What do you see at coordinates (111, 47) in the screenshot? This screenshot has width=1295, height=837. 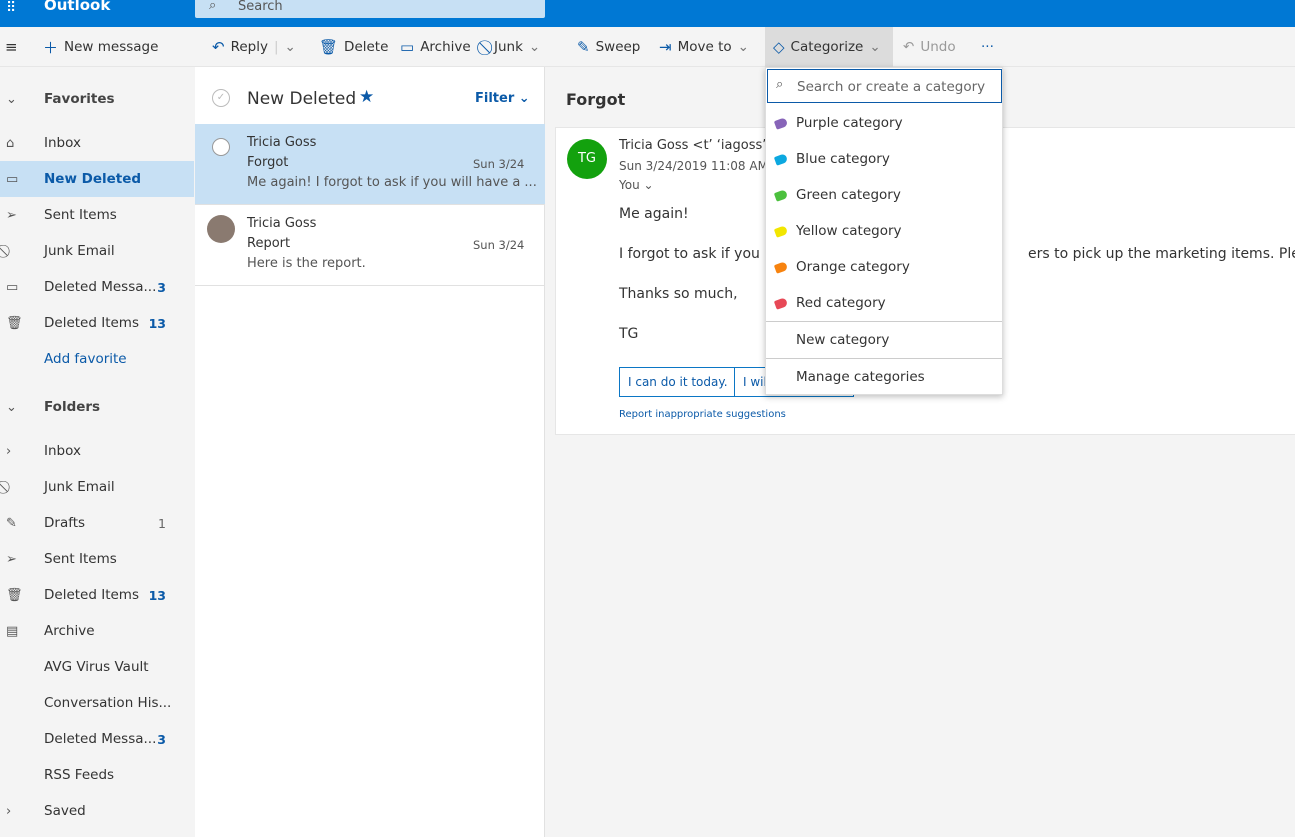 I see `label: New message` at bounding box center [111, 47].